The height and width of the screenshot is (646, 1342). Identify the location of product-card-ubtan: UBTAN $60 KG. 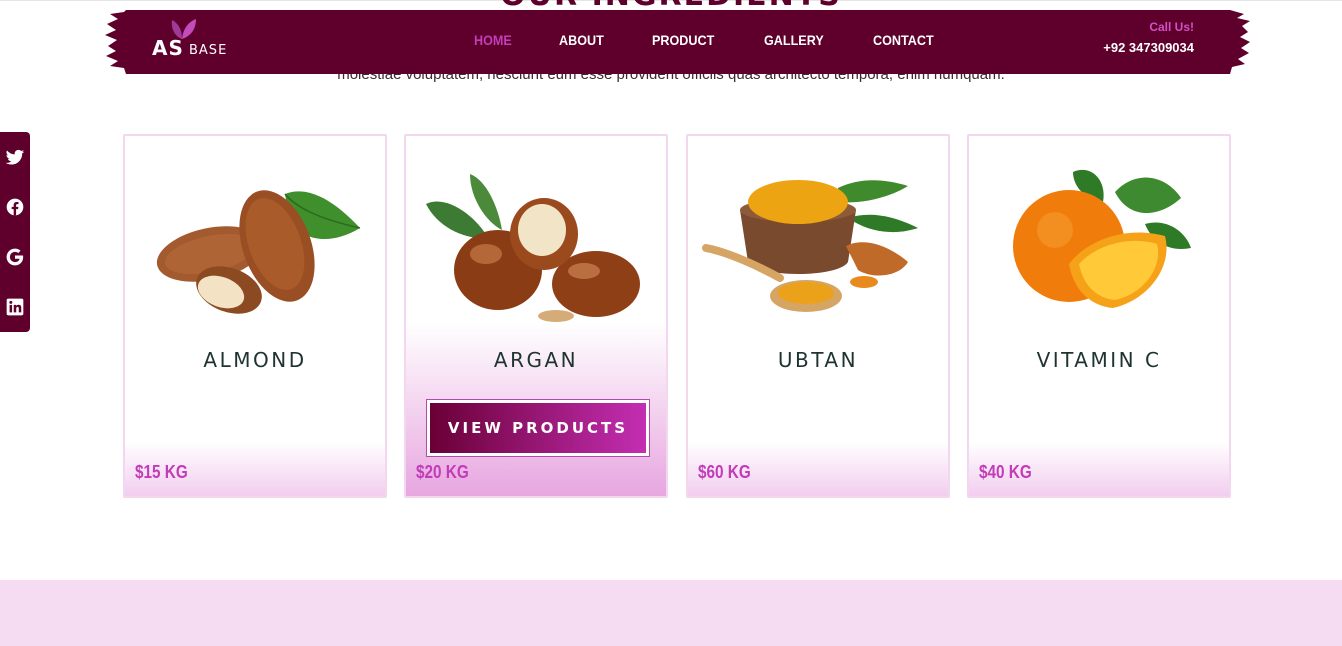
(818, 316).